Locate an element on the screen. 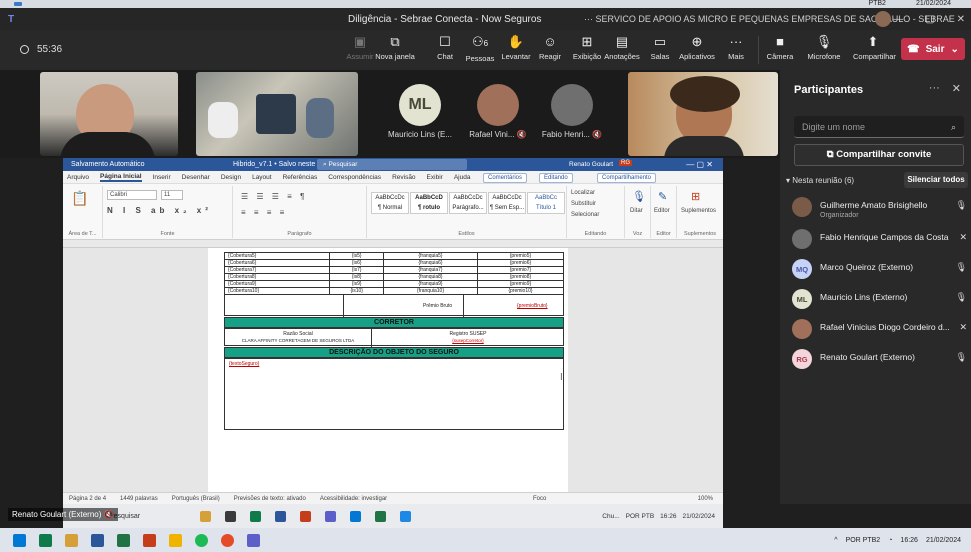 This screenshot has width=971, height=552. powerpoint-icon is located at coordinates (149, 540).